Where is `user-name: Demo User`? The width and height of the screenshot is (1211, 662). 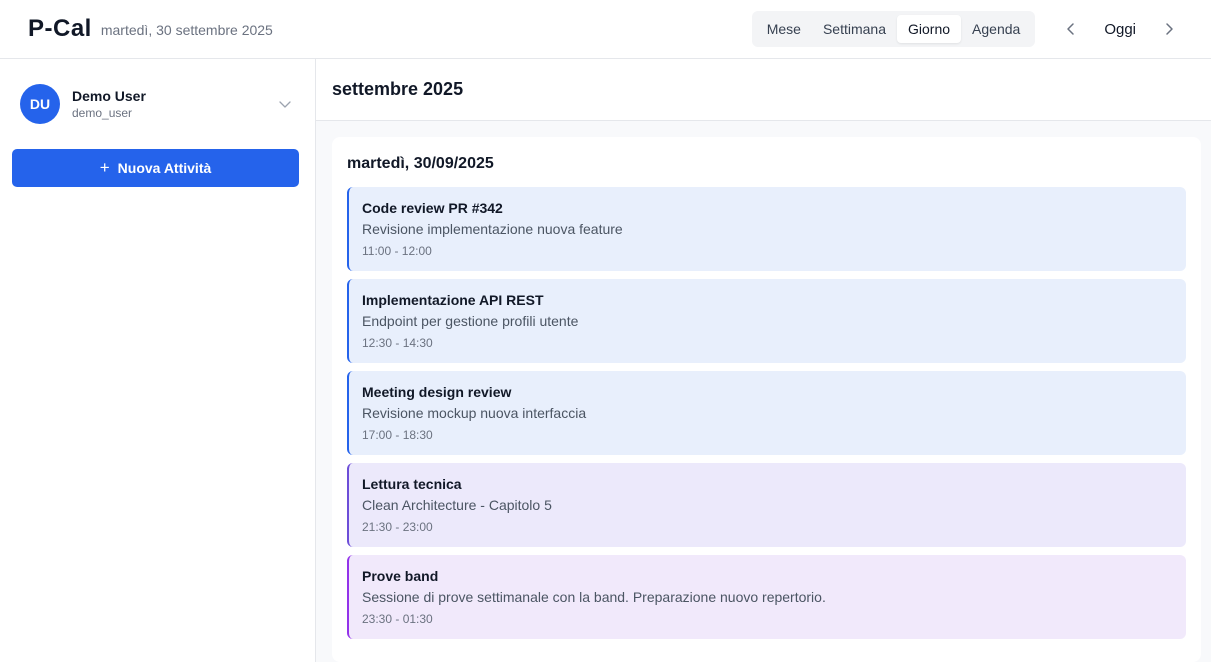
user-name: Demo User is located at coordinates (109, 96).